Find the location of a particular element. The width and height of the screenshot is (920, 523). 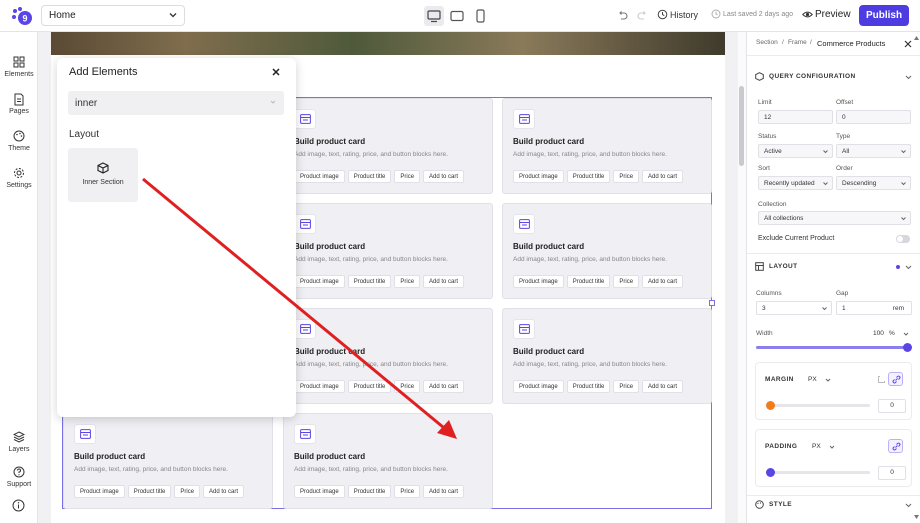

status-select: Active is located at coordinates (795, 151).